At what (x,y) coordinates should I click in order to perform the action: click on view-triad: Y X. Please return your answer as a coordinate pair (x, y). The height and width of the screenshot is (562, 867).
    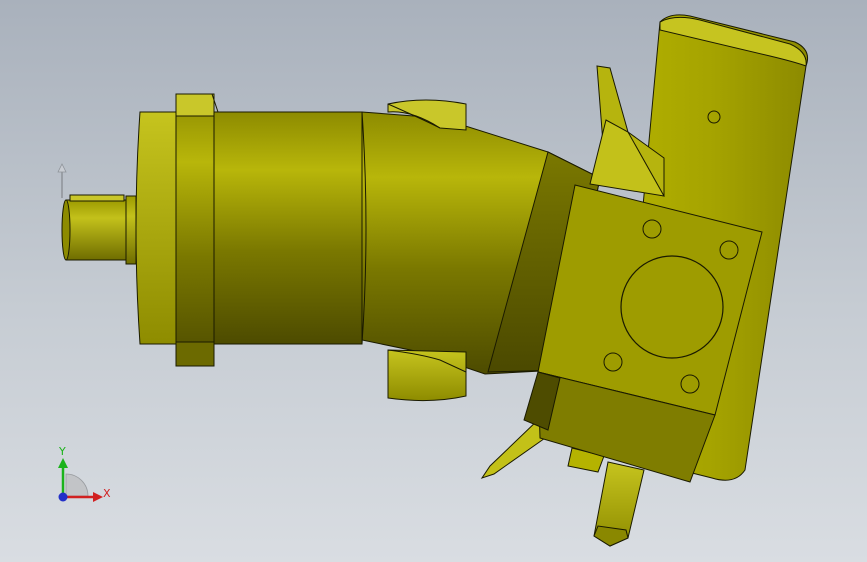
    Looking at the image, I should click on (84, 473).